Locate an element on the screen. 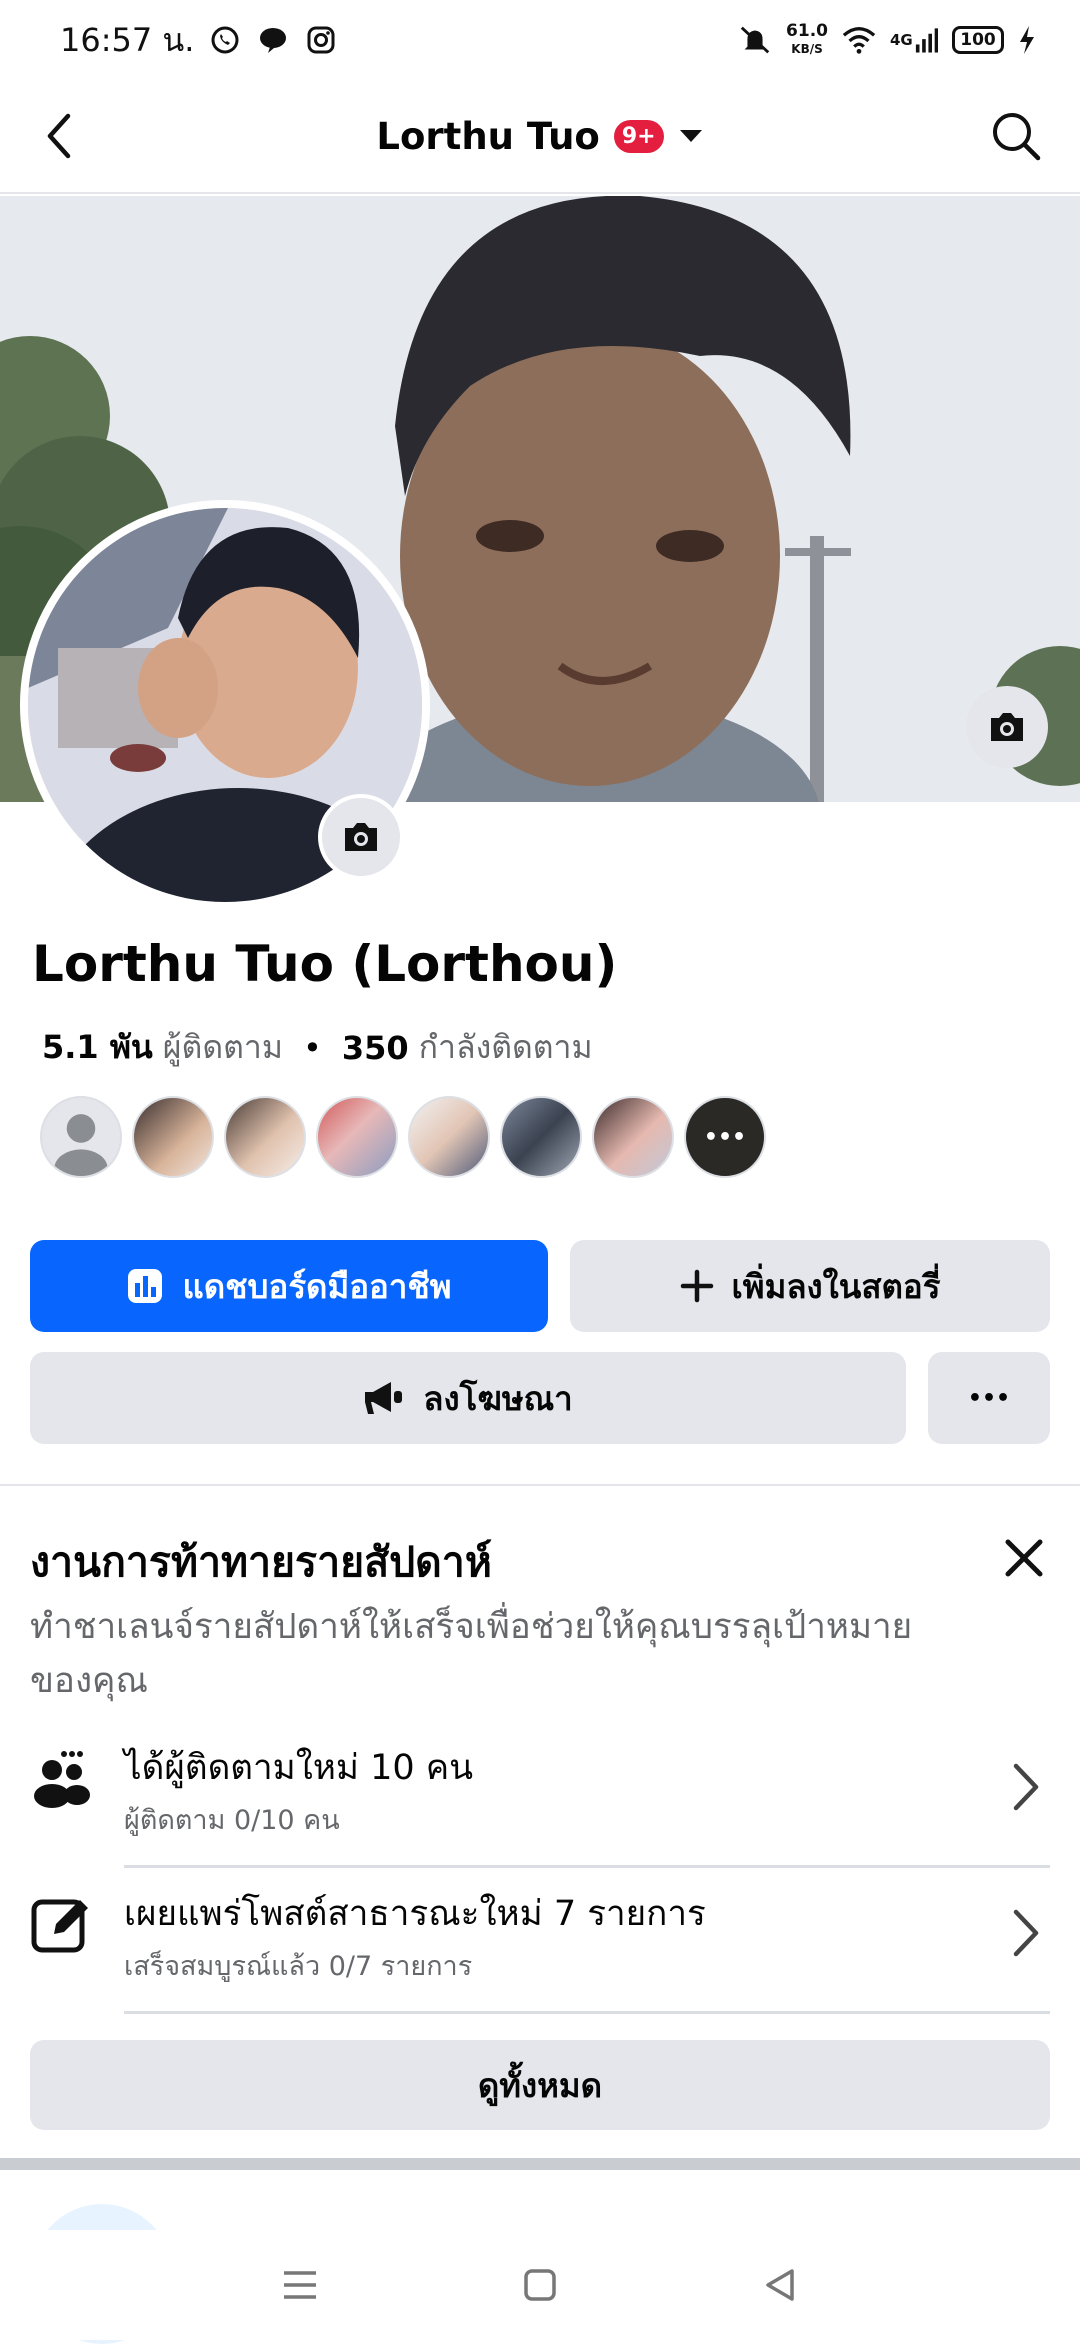 The width and height of the screenshot is (1080, 2344). challenge-task-row: ได้ผู้ติดตามใหม่ 10 คน ผู้ติดตาม 0/10 คน is located at coordinates (540, 1795).